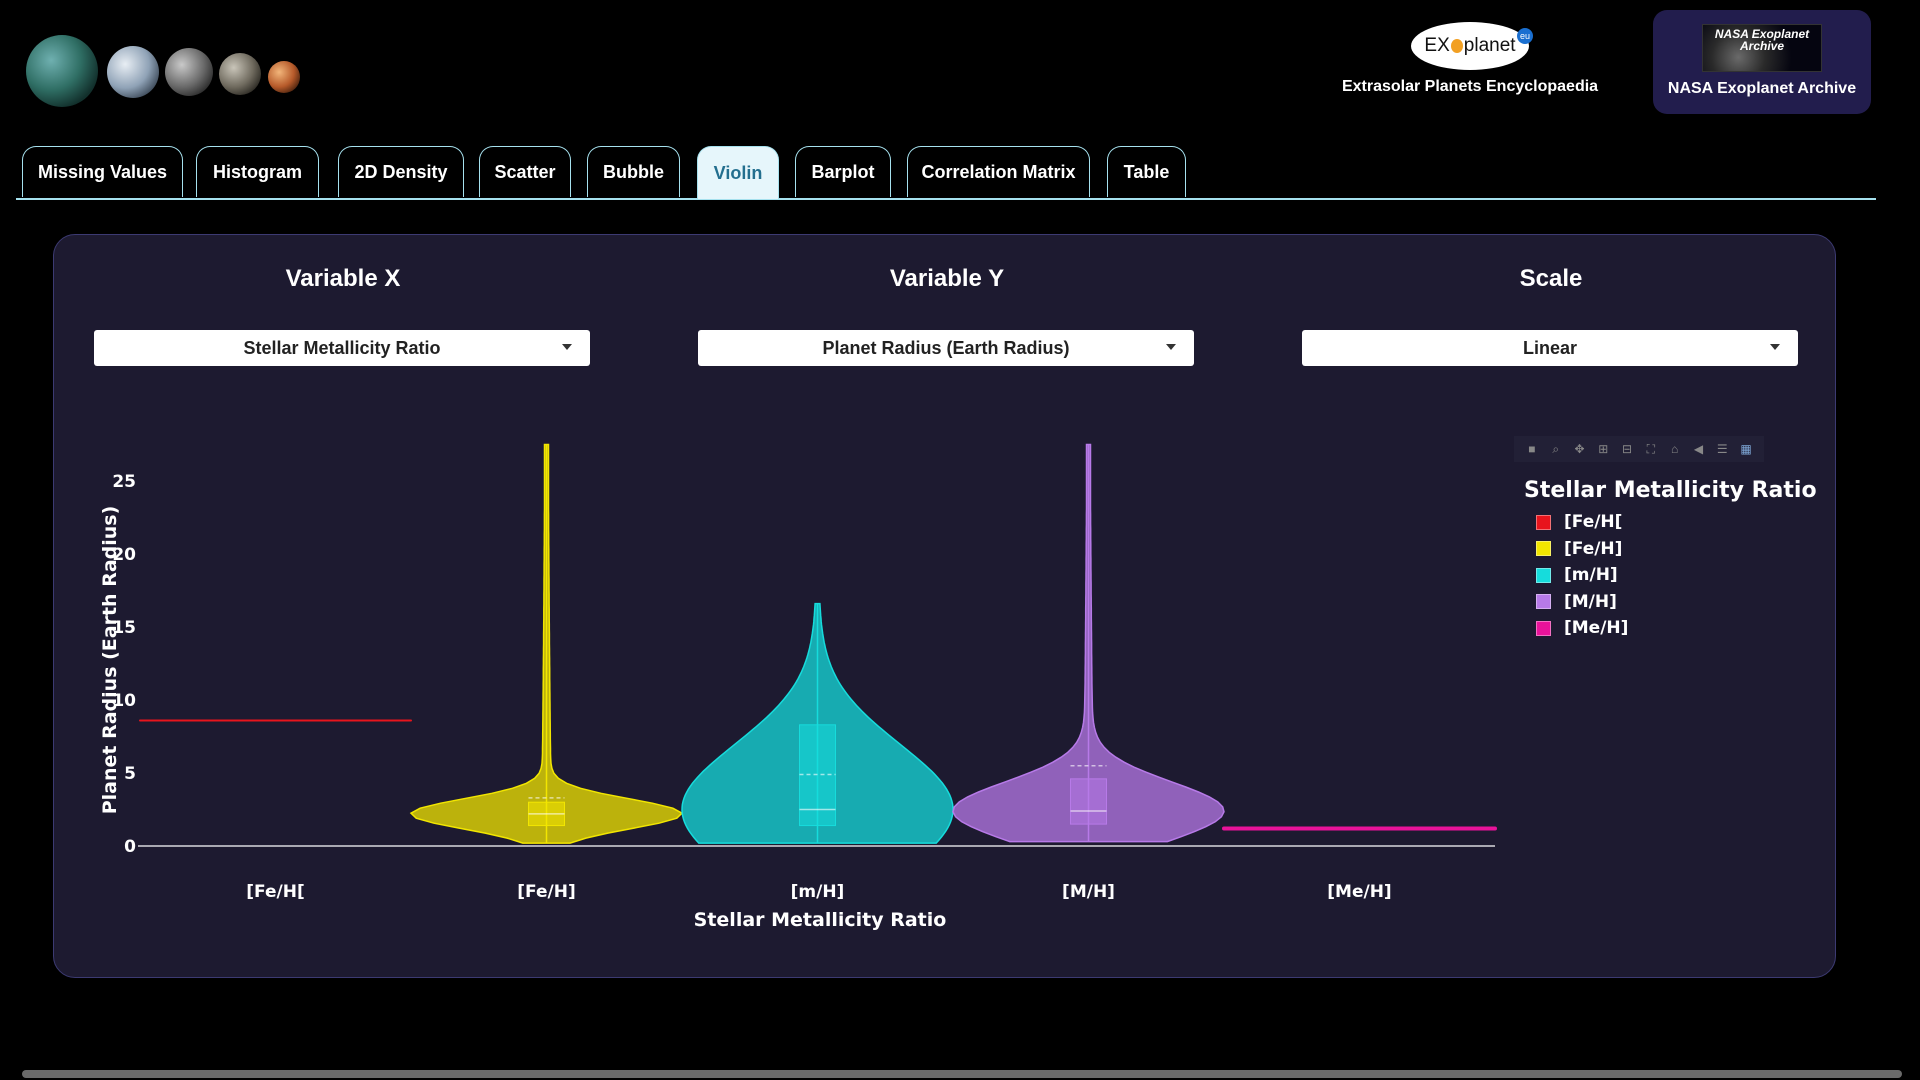 The height and width of the screenshot is (1080, 1920). I want to click on tab-missing-values: Missing Values, so click(102, 171).